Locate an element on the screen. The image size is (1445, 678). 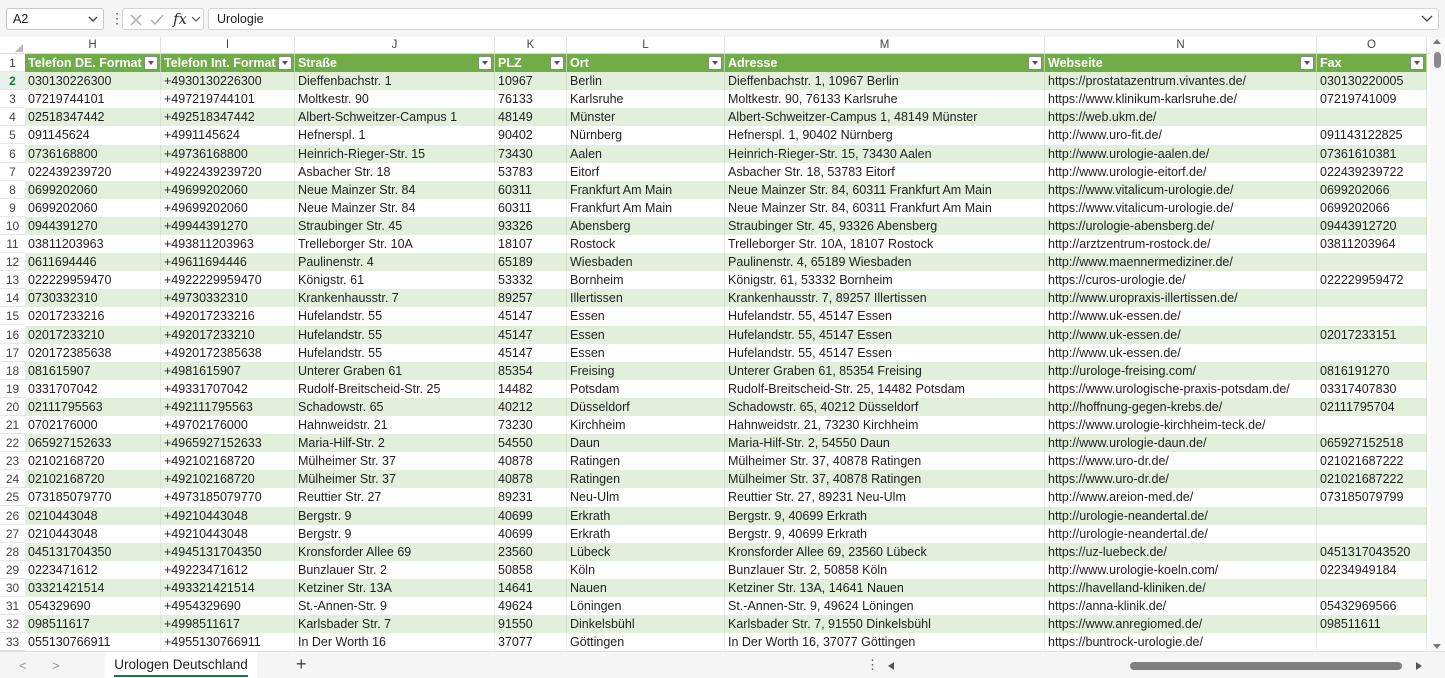
table-cell: Löningen is located at coordinates (646, 606).